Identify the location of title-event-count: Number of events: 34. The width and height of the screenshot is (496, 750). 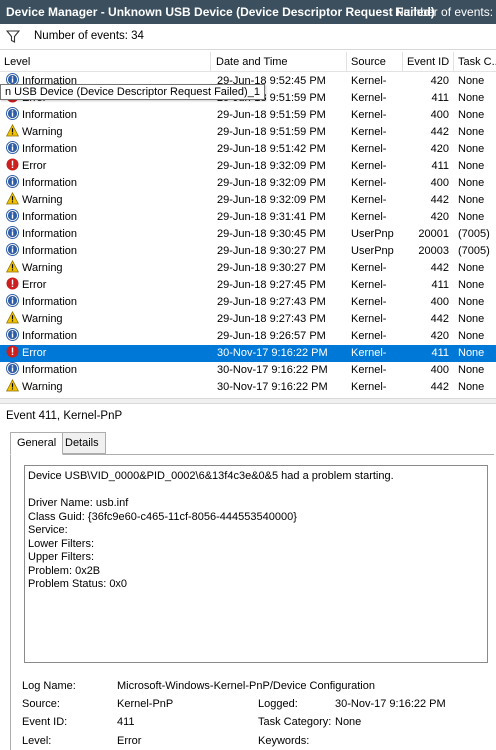
(445, 12).